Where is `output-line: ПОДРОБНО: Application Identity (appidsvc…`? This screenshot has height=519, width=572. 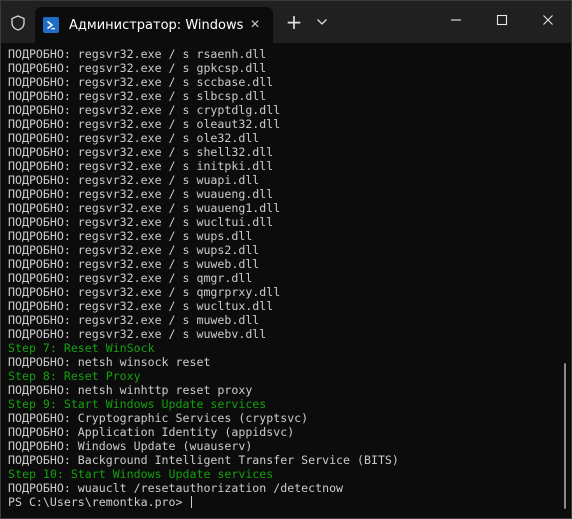 output-line: ПОДРОБНО: Application Identity (appidsvc… is located at coordinates (151, 432).